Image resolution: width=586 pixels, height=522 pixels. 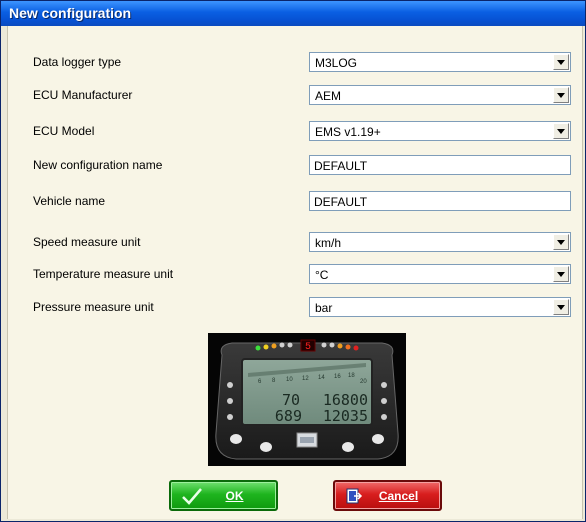 I want to click on exit-door-icon, so click(x=354, y=497).